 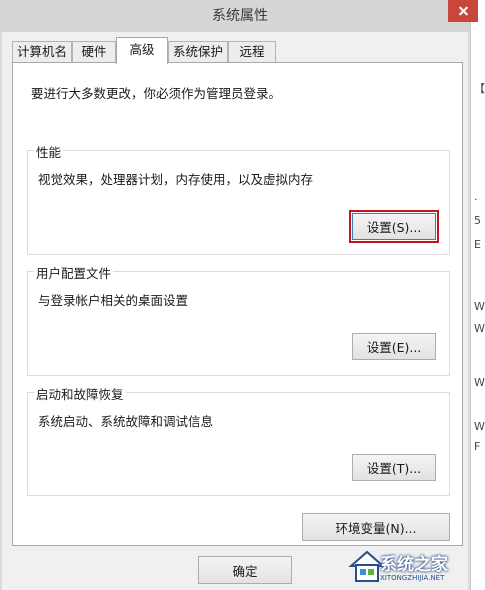 What do you see at coordinates (477, 244) in the screenshot?
I see `background-text: E` at bounding box center [477, 244].